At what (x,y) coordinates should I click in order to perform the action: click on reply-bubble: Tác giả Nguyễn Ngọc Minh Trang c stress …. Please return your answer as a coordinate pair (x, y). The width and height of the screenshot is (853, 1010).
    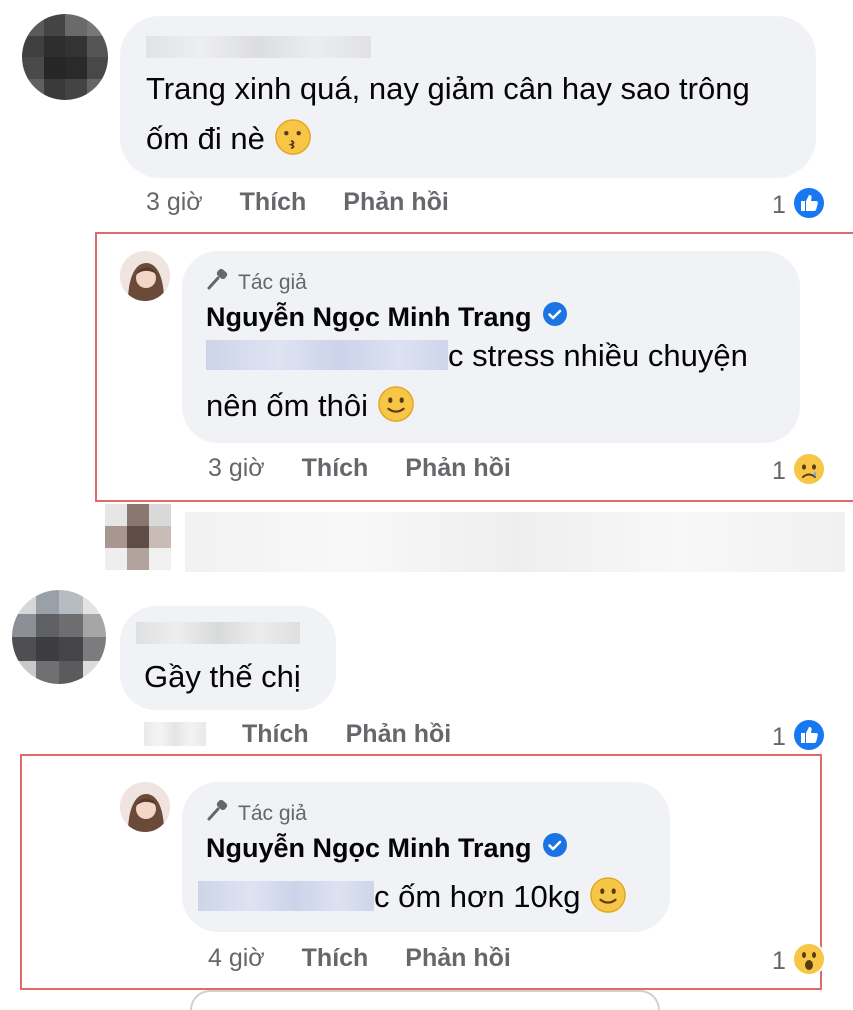
    Looking at the image, I should click on (491, 347).